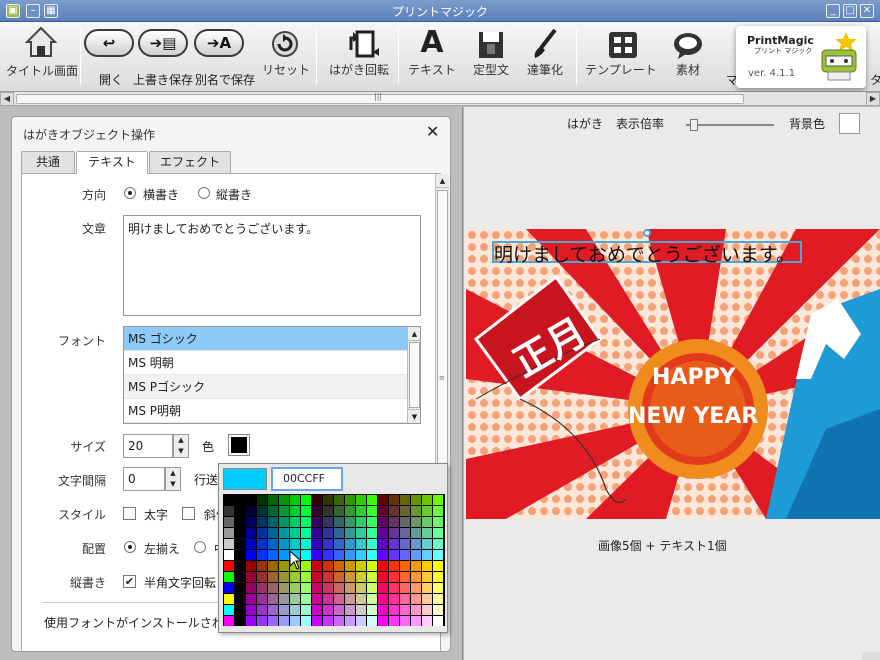  I want to click on sentence-textarea: 明けましておめでとうございます。, so click(272, 265).